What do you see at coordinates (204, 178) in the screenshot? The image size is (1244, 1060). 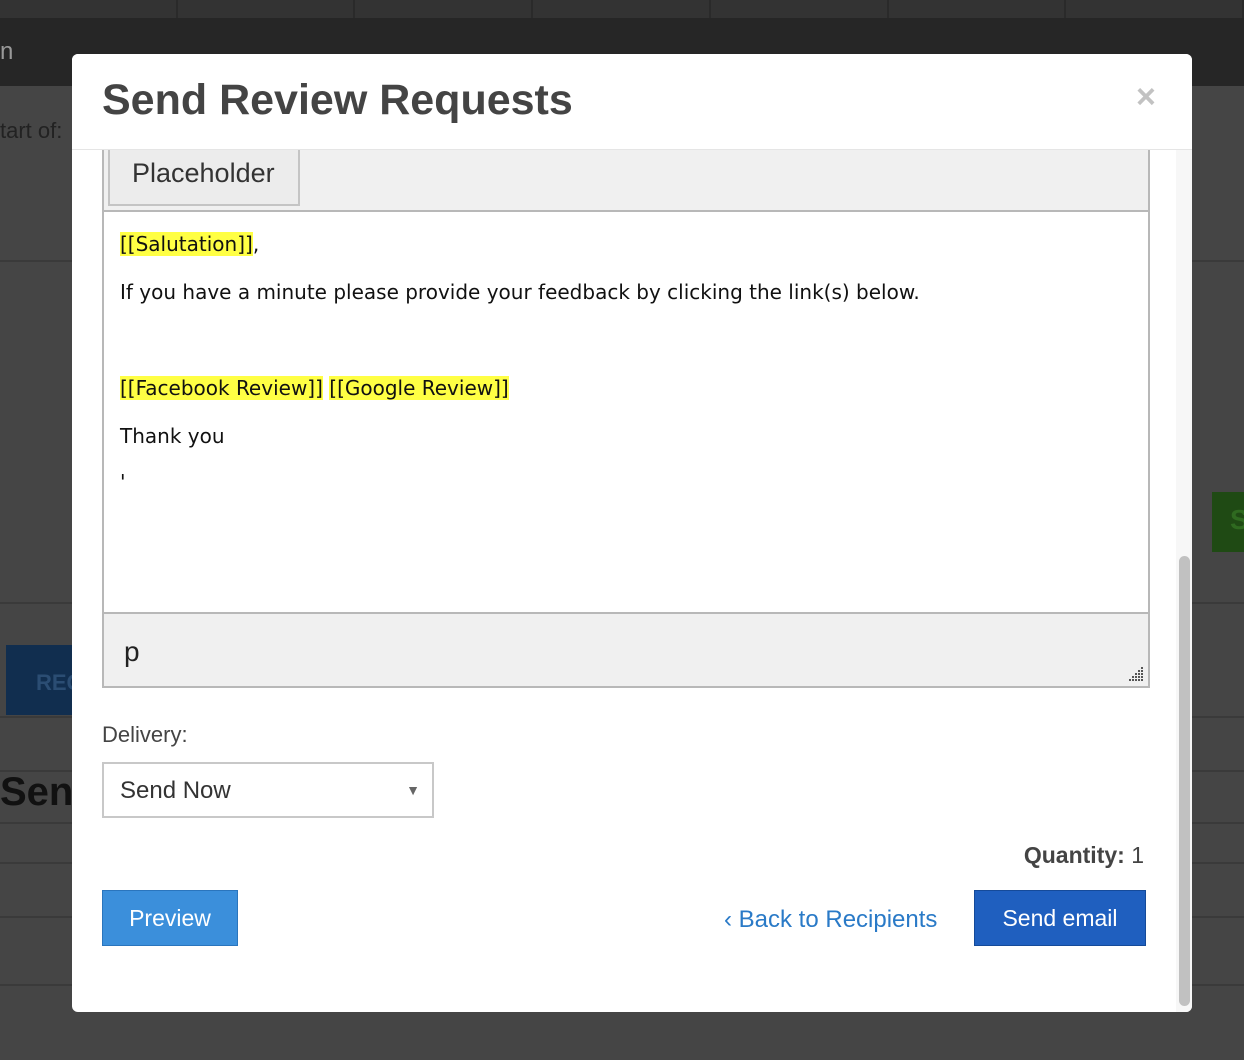 I see `placeholder-button: Placeholder` at bounding box center [204, 178].